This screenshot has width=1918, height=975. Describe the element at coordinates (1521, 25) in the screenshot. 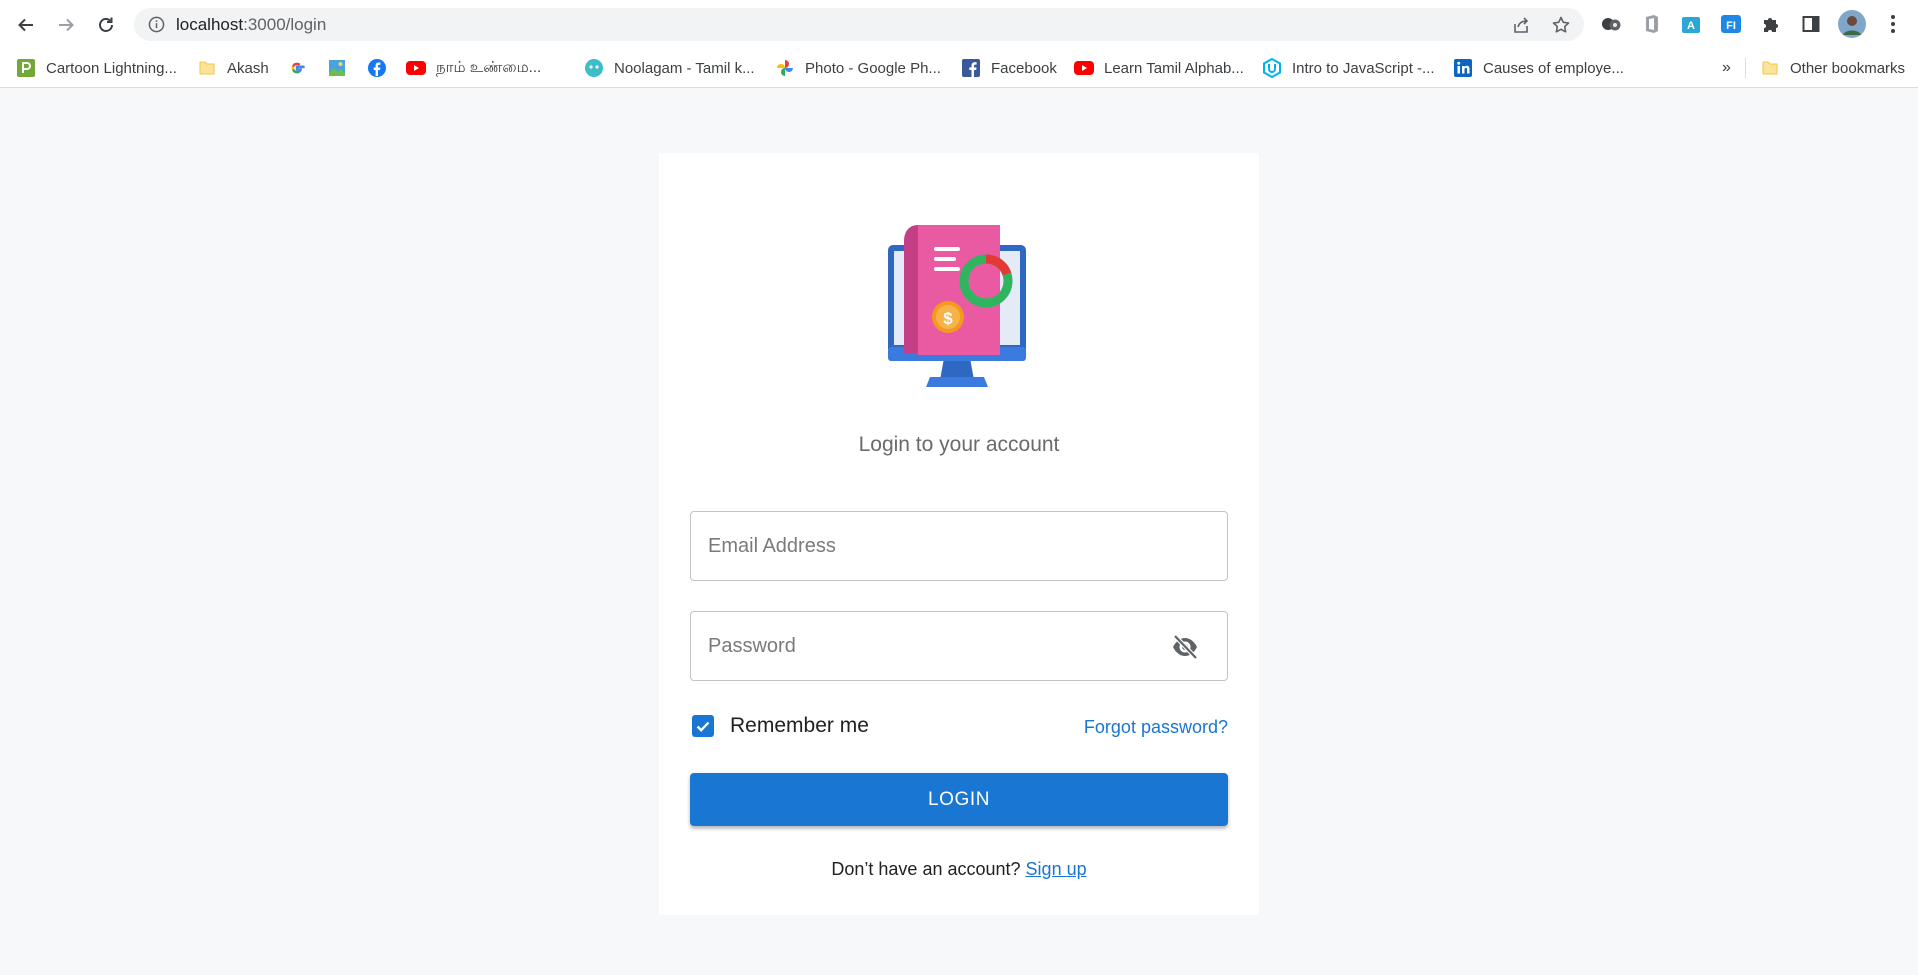

I see `share-icon` at that location.